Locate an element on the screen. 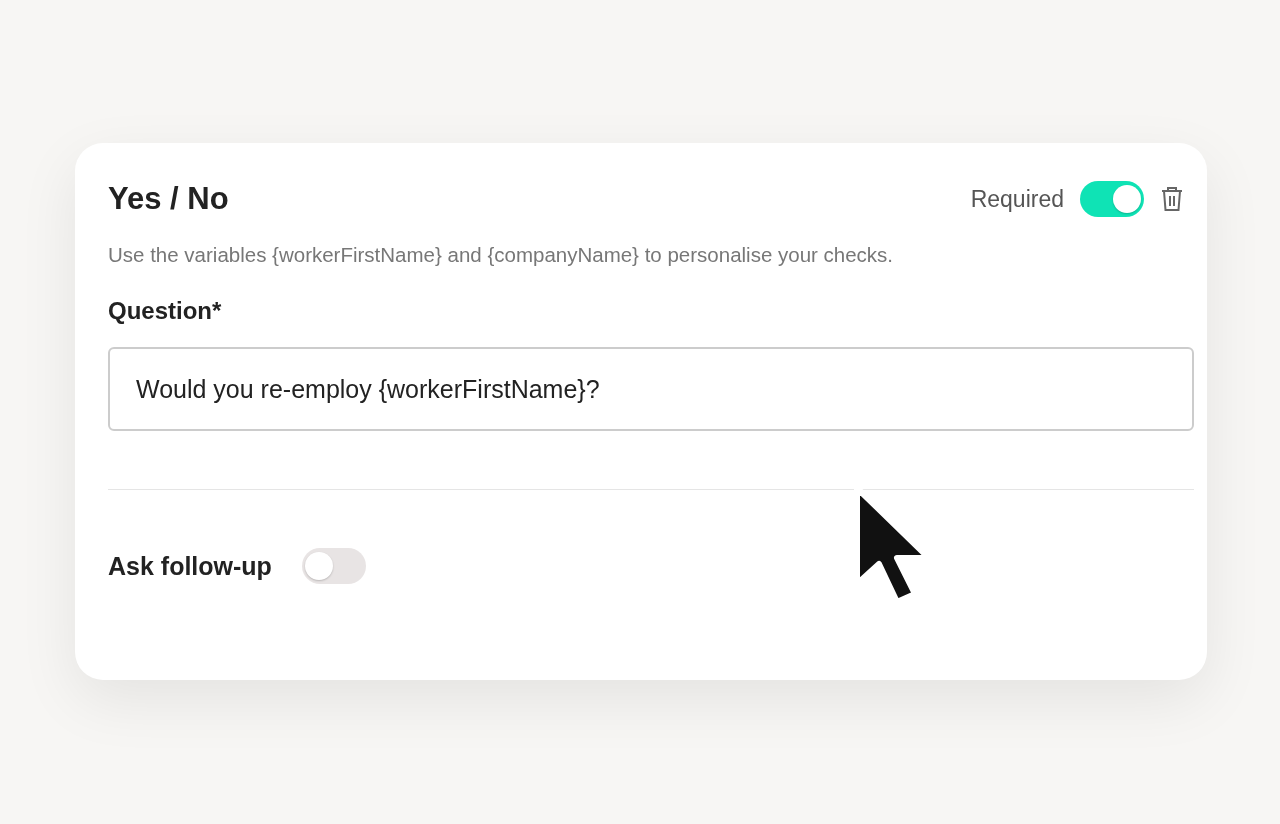 This screenshot has height=824, width=1280. question-field: Would you re-employ {workerFirstName}? is located at coordinates (651, 389).